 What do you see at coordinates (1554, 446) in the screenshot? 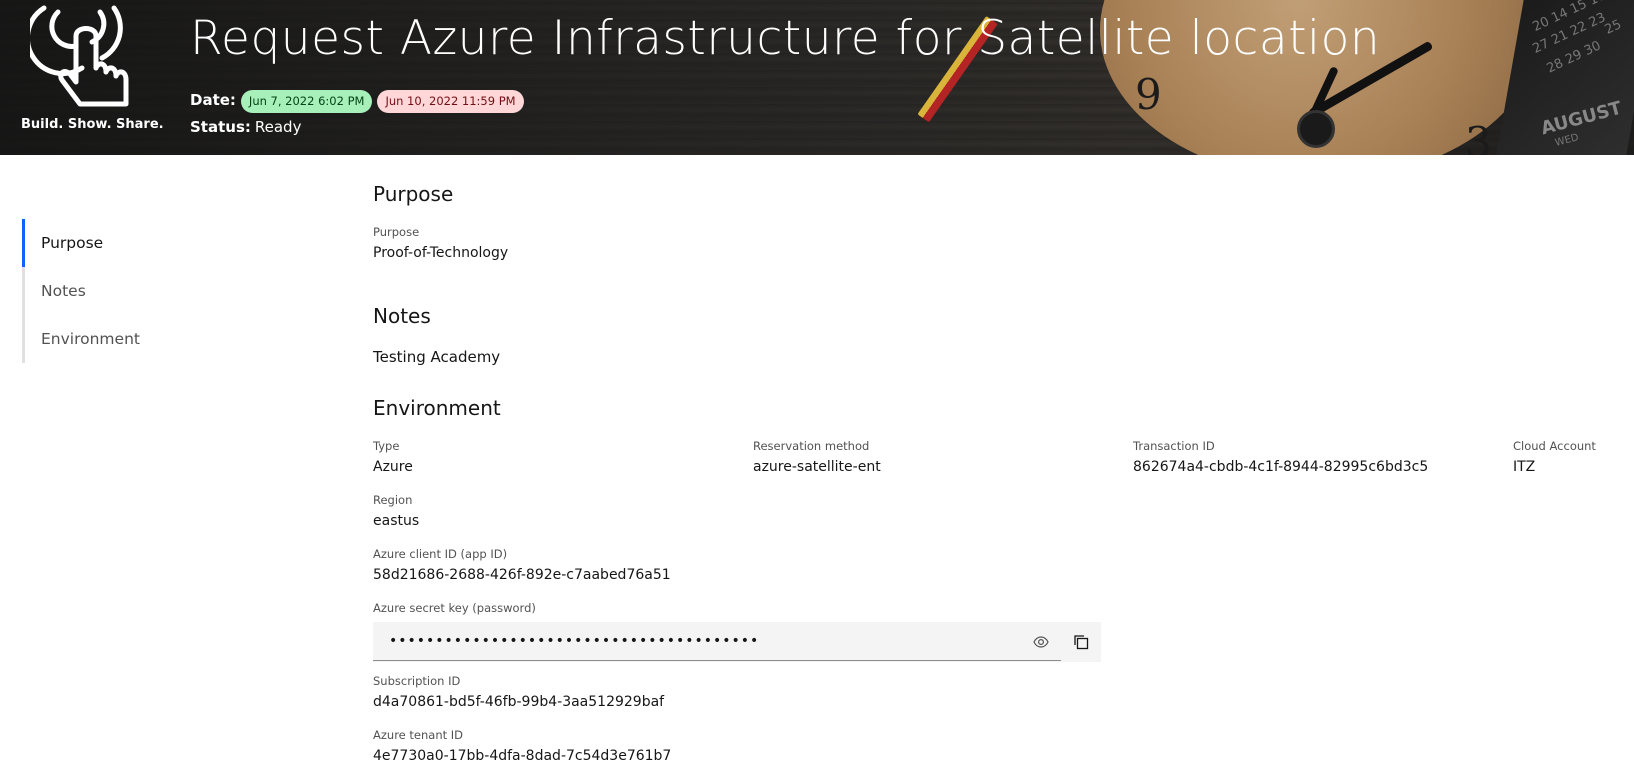
I see `cloud-account-label: Cloud Account` at bounding box center [1554, 446].